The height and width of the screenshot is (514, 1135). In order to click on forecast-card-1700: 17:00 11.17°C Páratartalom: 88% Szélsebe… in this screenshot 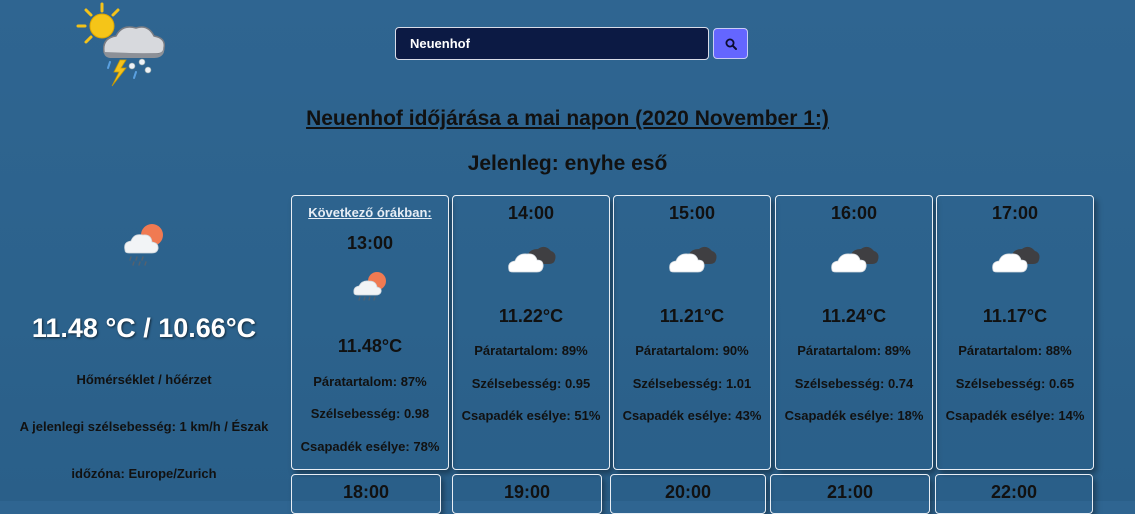, I will do `click(1015, 332)`.